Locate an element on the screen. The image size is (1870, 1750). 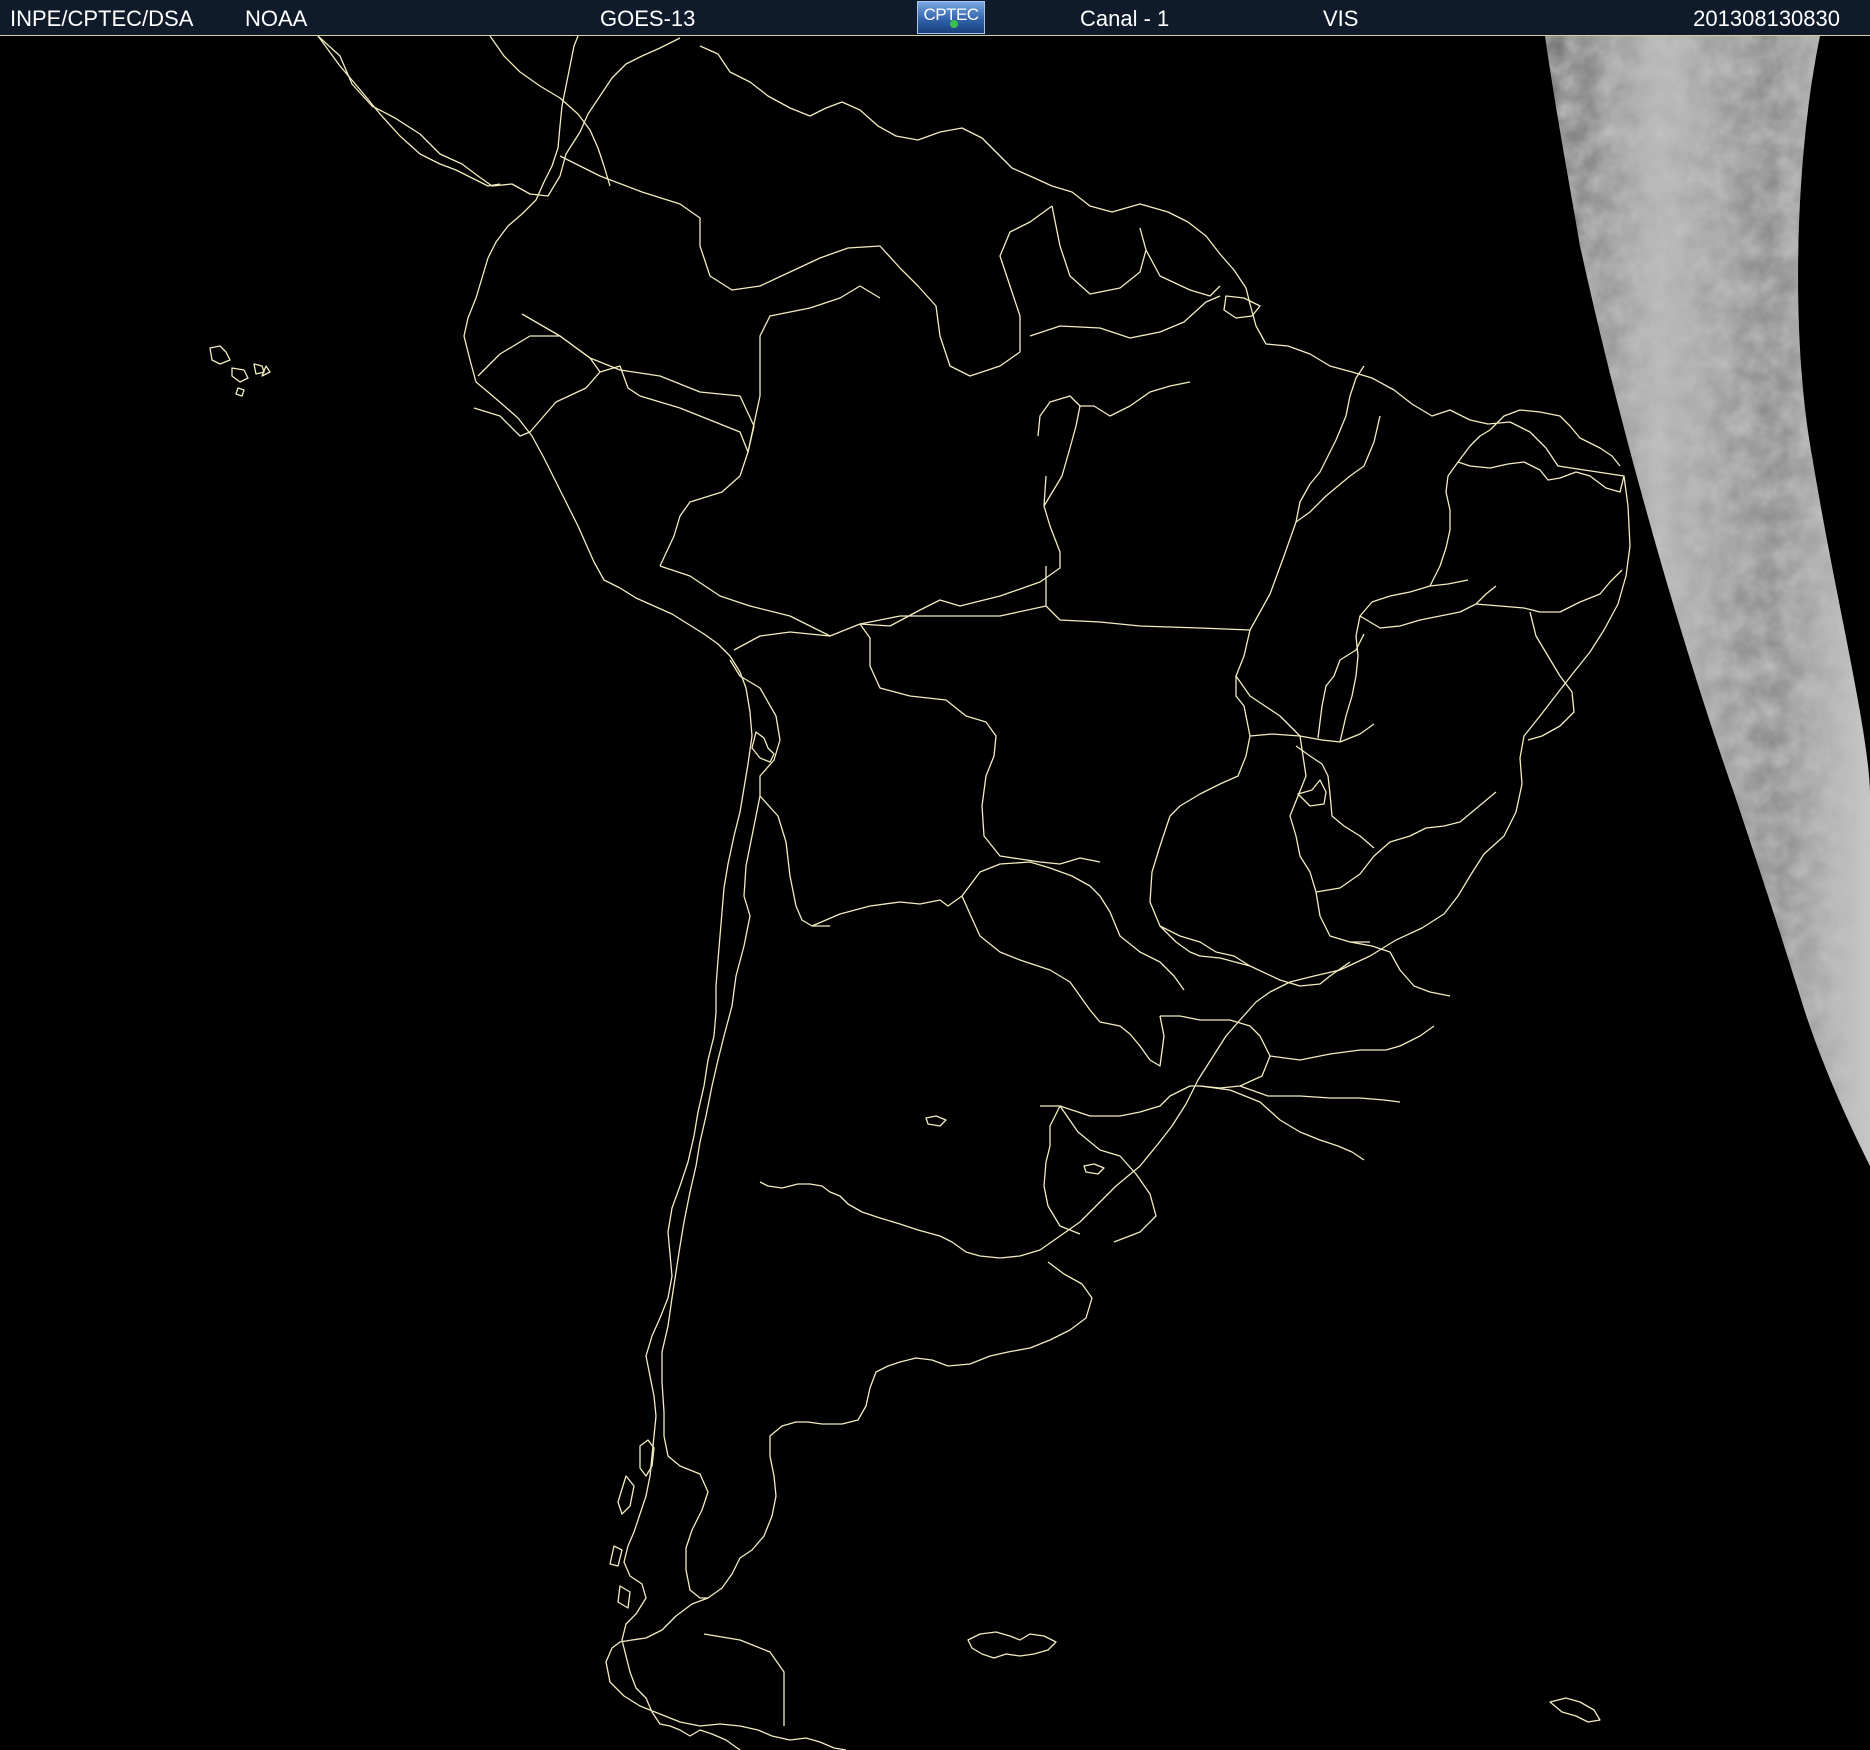
channel-label: Canal - 1 is located at coordinates (1125, 18).